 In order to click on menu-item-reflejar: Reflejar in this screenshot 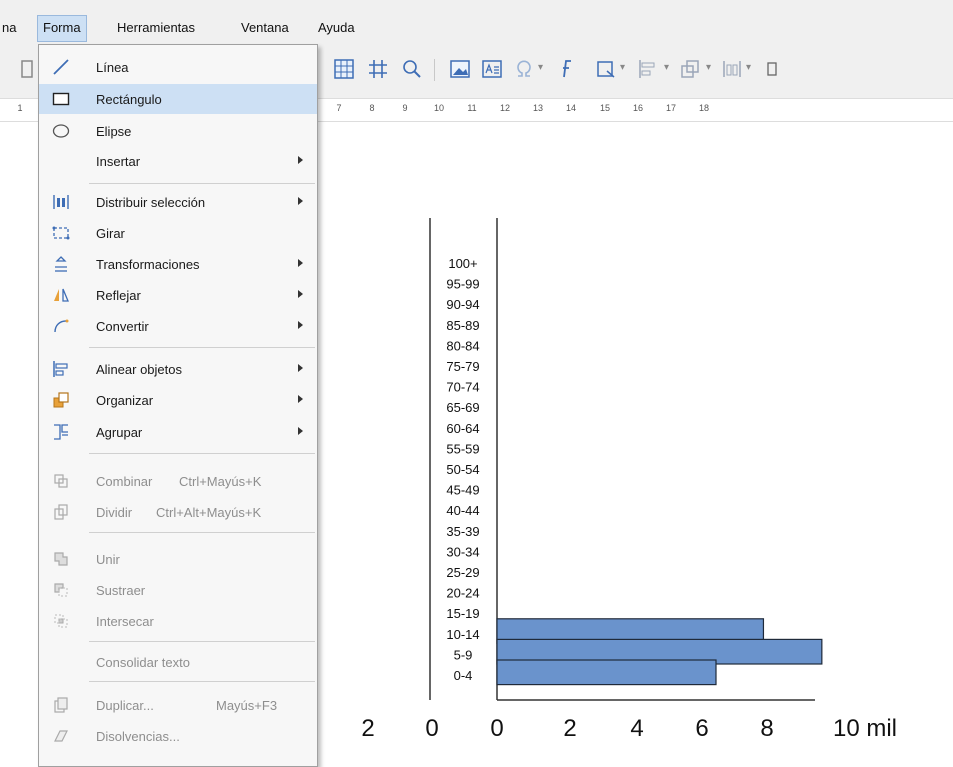, I will do `click(178, 295)`.